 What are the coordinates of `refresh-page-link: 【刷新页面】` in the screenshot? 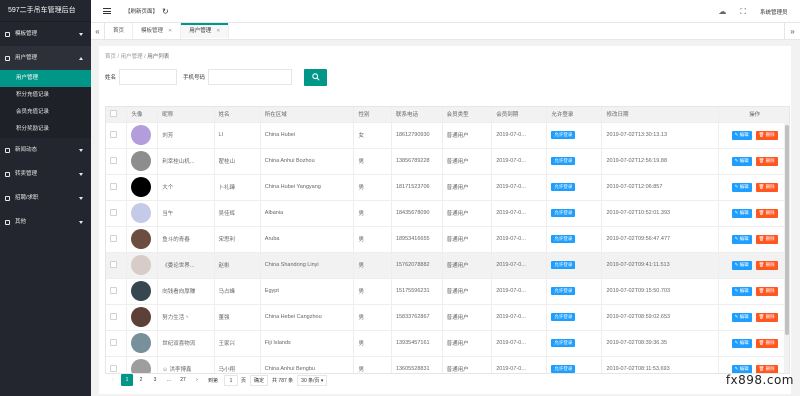 It's located at (141, 11).